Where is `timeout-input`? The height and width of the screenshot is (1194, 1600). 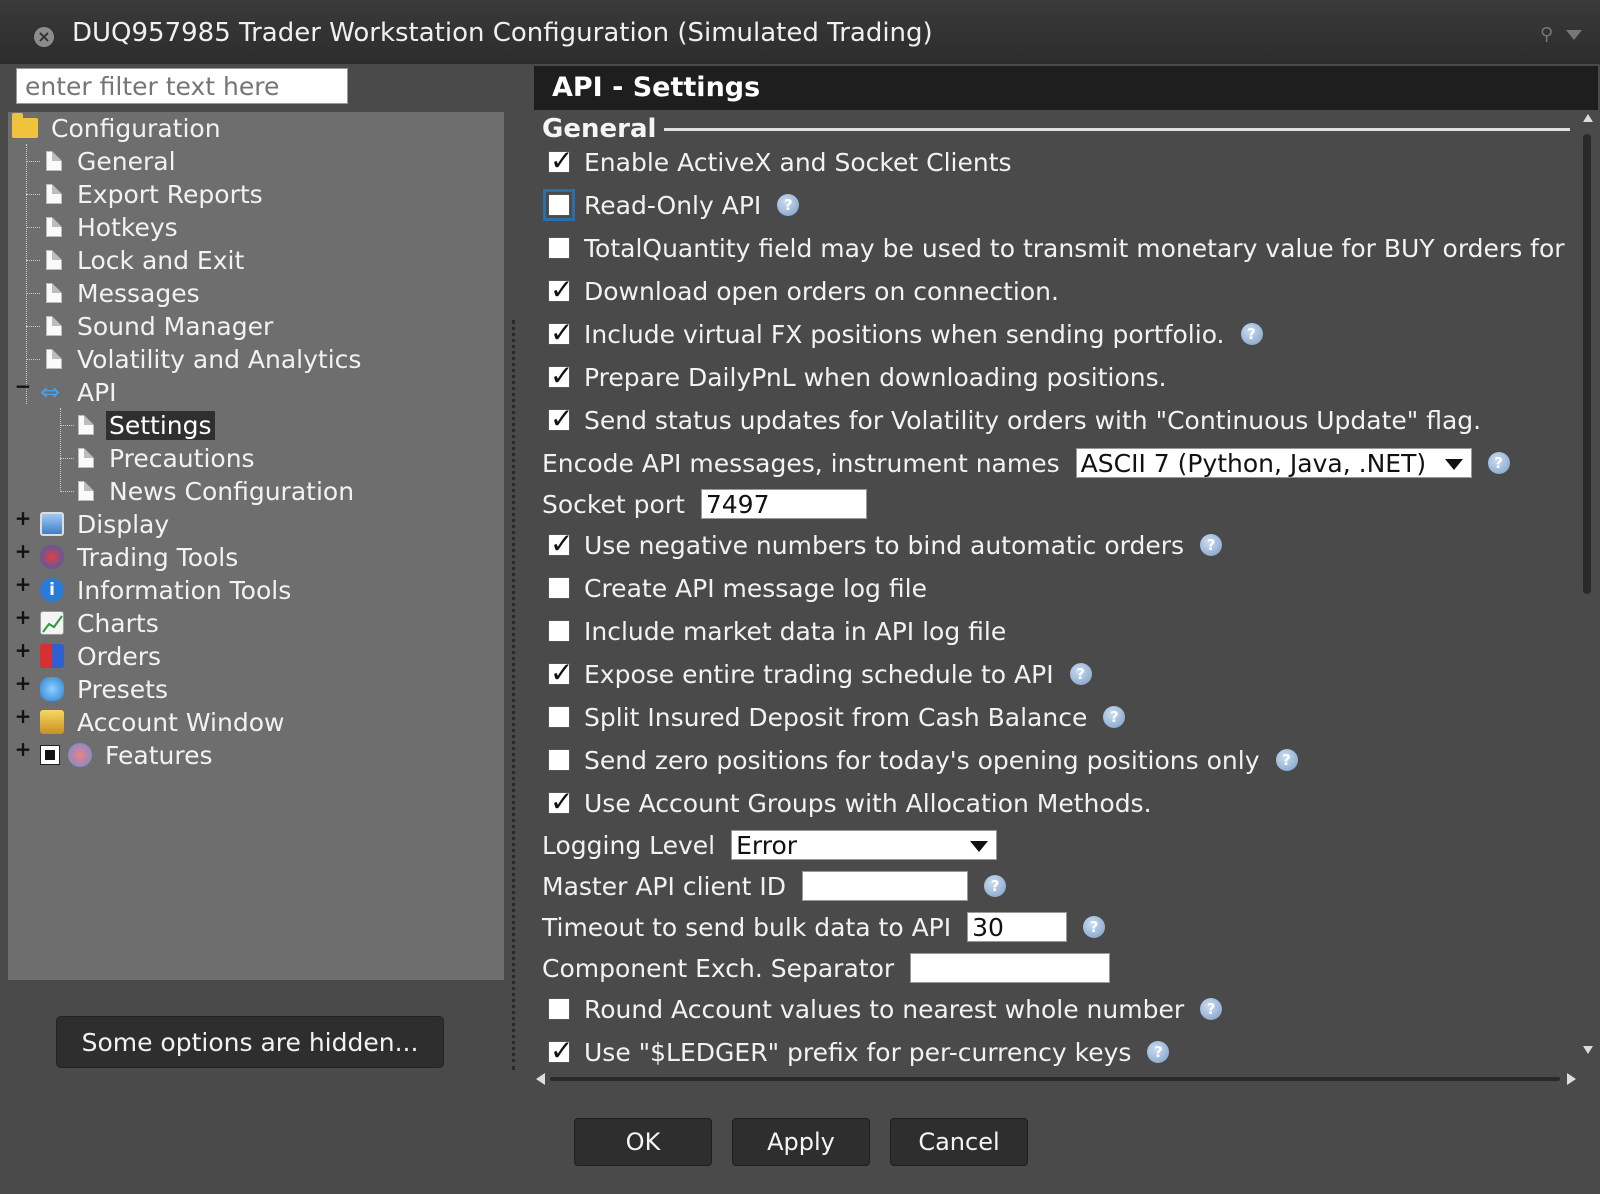 timeout-input is located at coordinates (1017, 927).